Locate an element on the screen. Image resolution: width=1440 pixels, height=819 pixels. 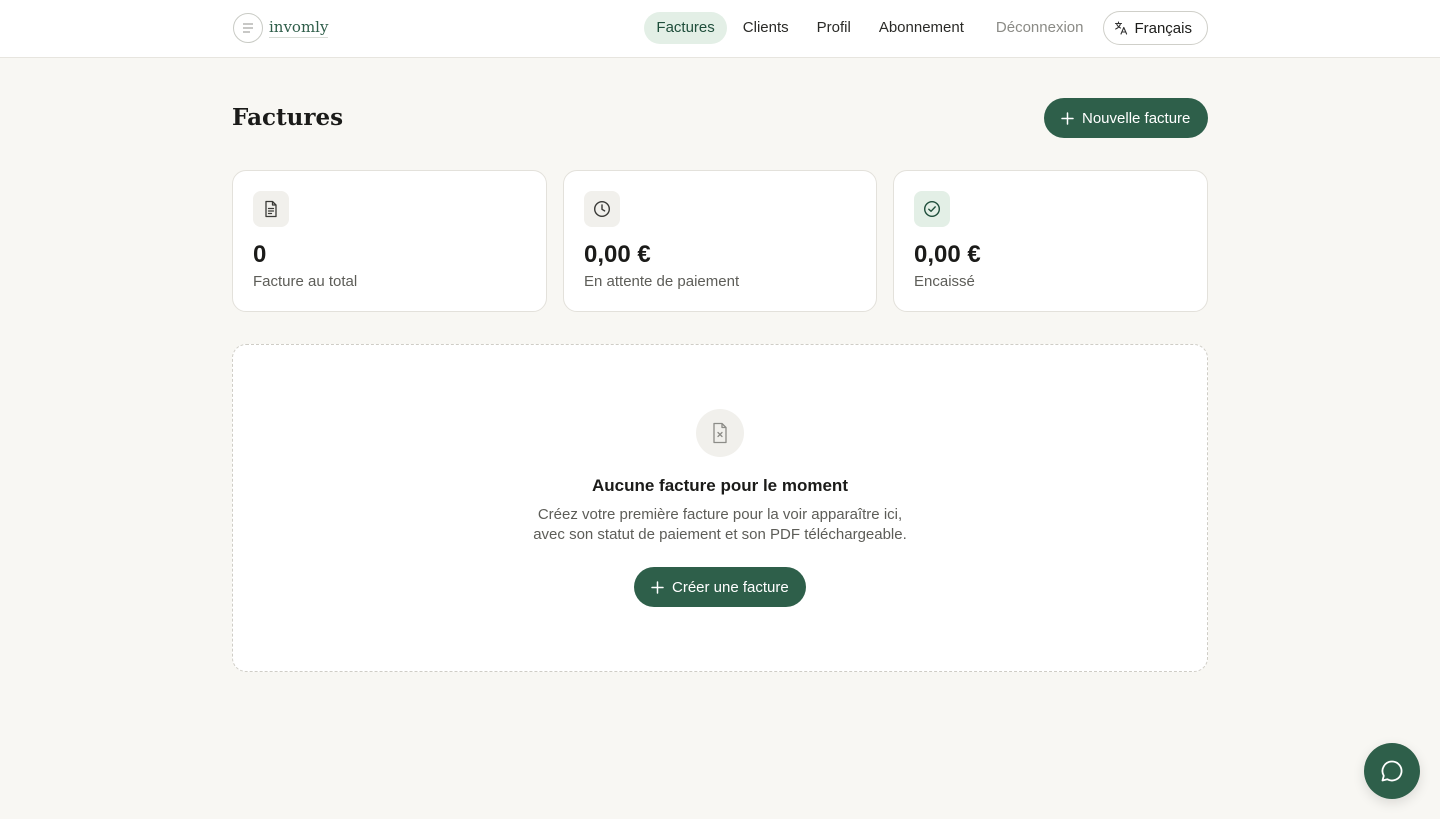
check-circle-icon is located at coordinates (932, 209).